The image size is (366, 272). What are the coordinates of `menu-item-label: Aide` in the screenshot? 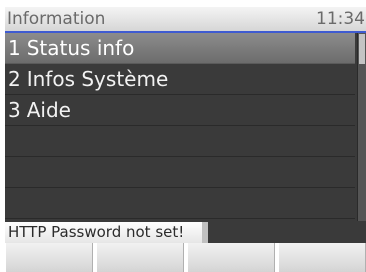 It's located at (48, 110).